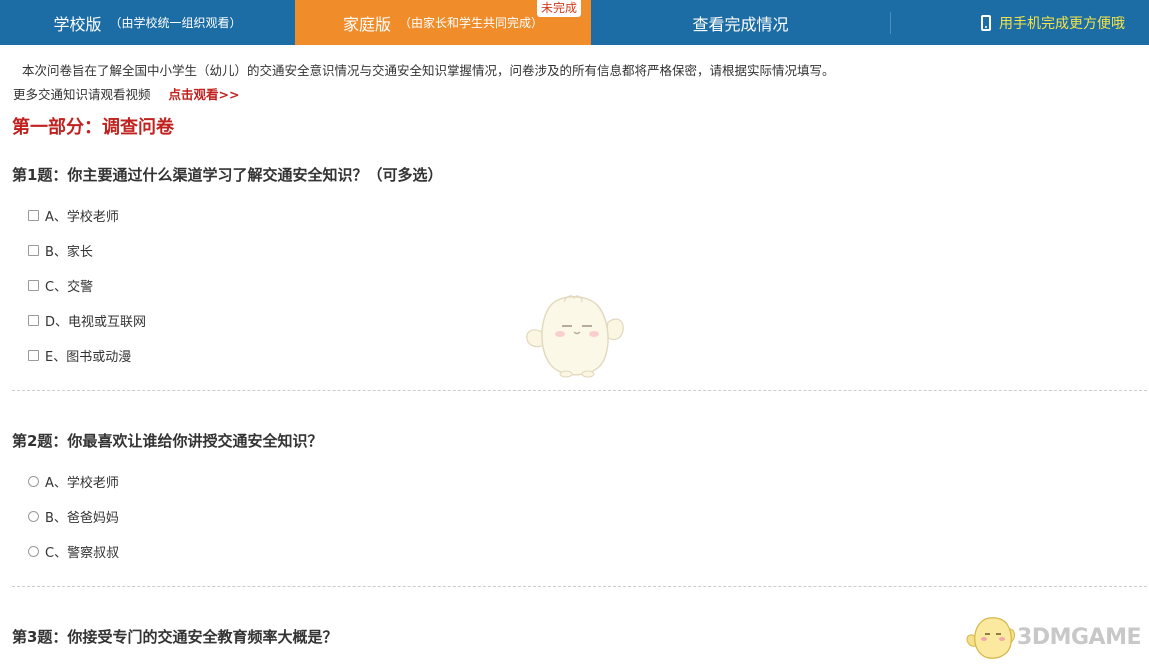 The image size is (1149, 668). I want to click on tab-view-completion-label: 查看完成情况, so click(740, 24).